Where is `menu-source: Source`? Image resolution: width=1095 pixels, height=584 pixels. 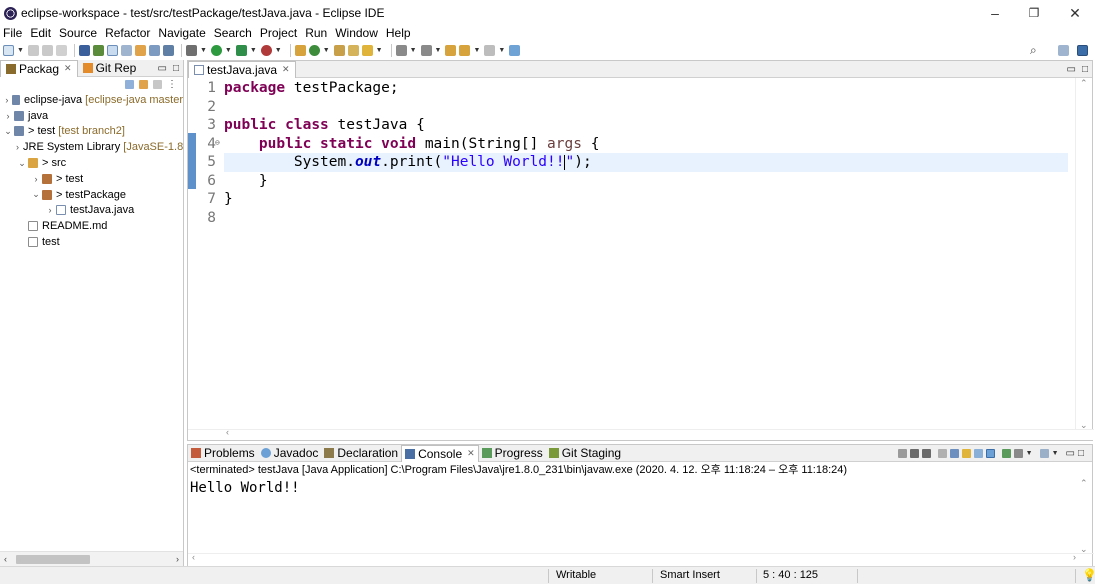 menu-source: Source is located at coordinates (78, 33).